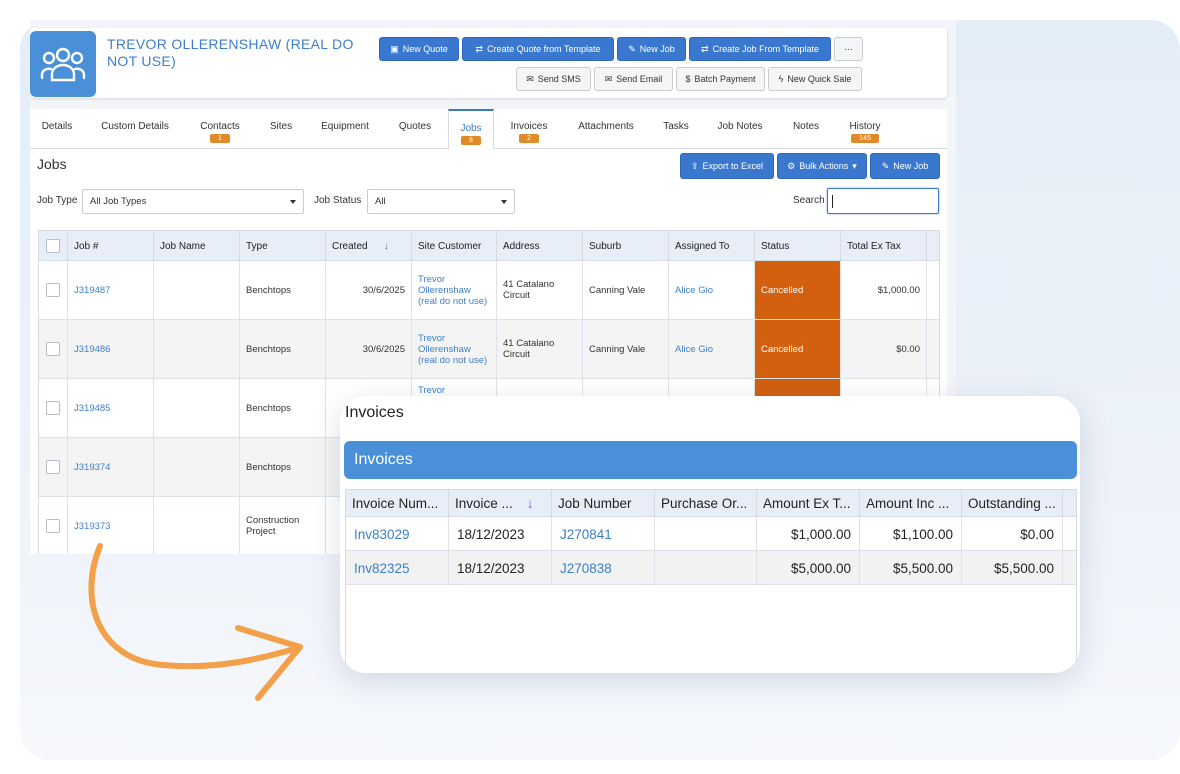  I want to click on tab-contacts: Contacts 1, so click(220, 129).